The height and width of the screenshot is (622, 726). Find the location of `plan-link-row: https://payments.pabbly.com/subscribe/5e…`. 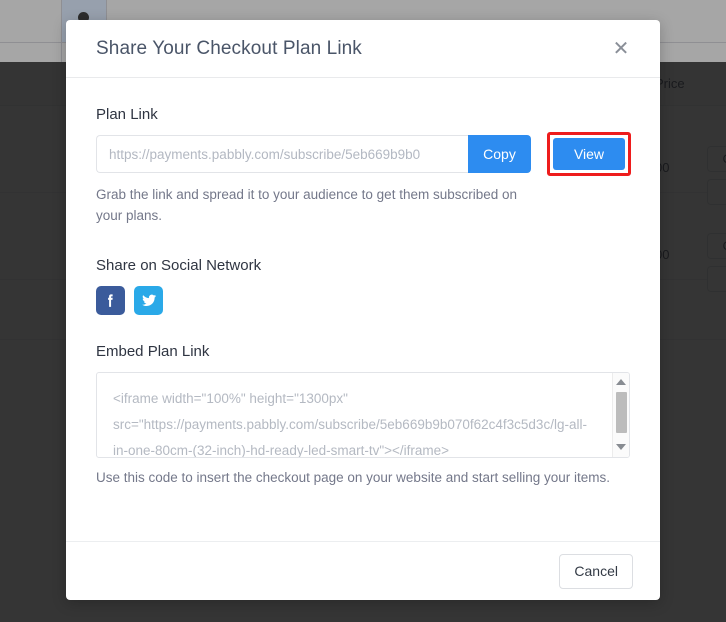

plan-link-row: https://payments.pabbly.com/subscribe/5e… is located at coordinates (363, 154).